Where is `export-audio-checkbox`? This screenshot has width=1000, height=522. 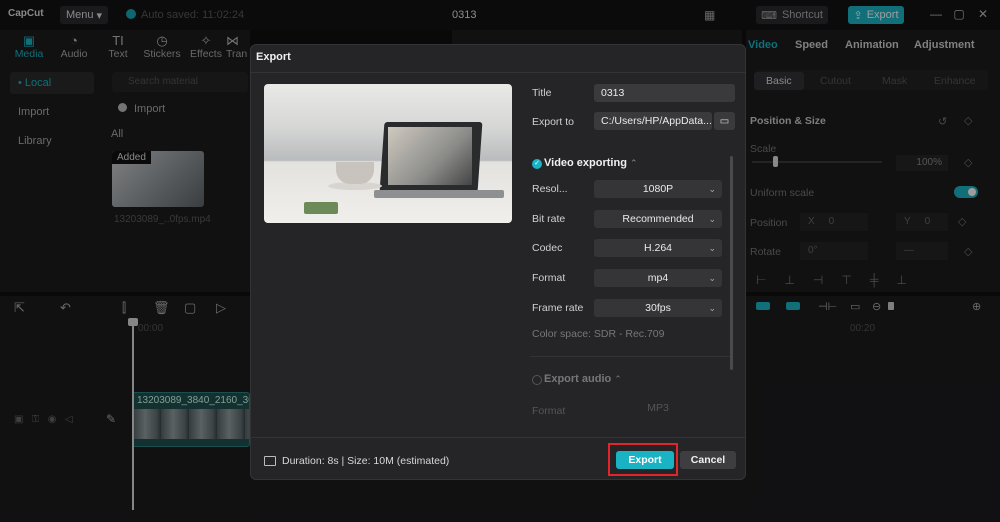
export-audio-checkbox is located at coordinates (537, 380).